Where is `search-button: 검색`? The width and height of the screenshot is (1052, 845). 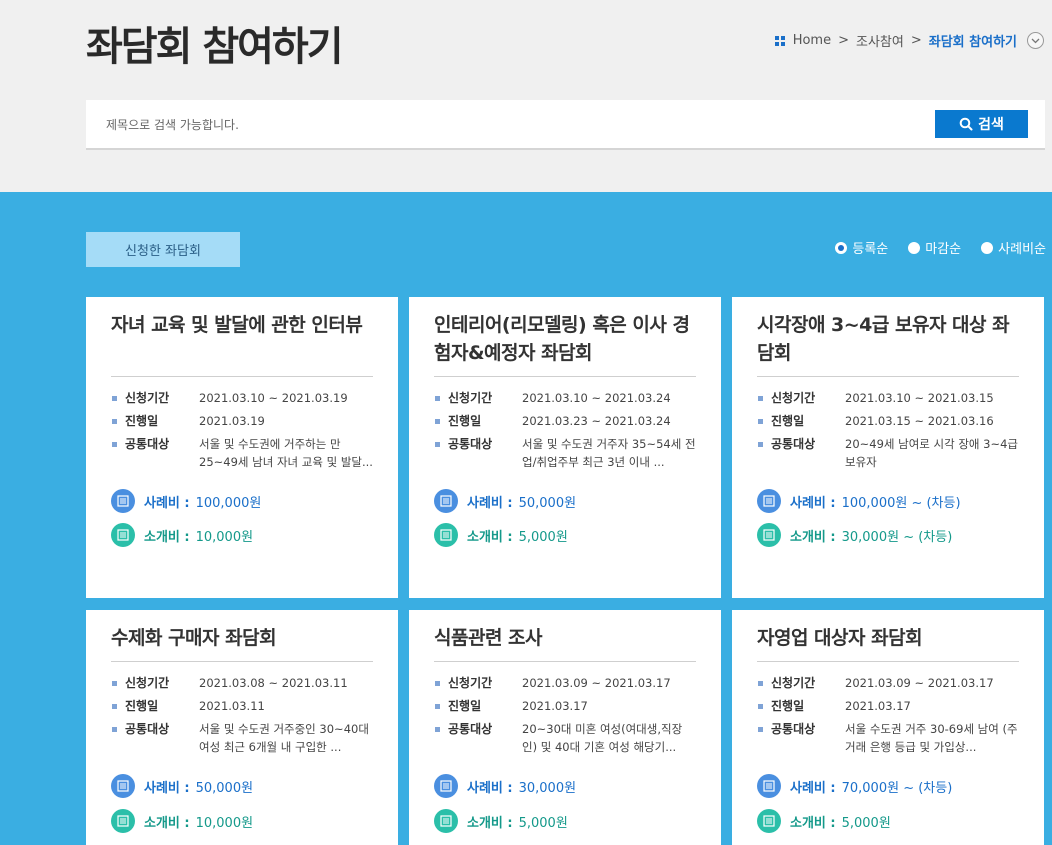 search-button: 검색 is located at coordinates (981, 124).